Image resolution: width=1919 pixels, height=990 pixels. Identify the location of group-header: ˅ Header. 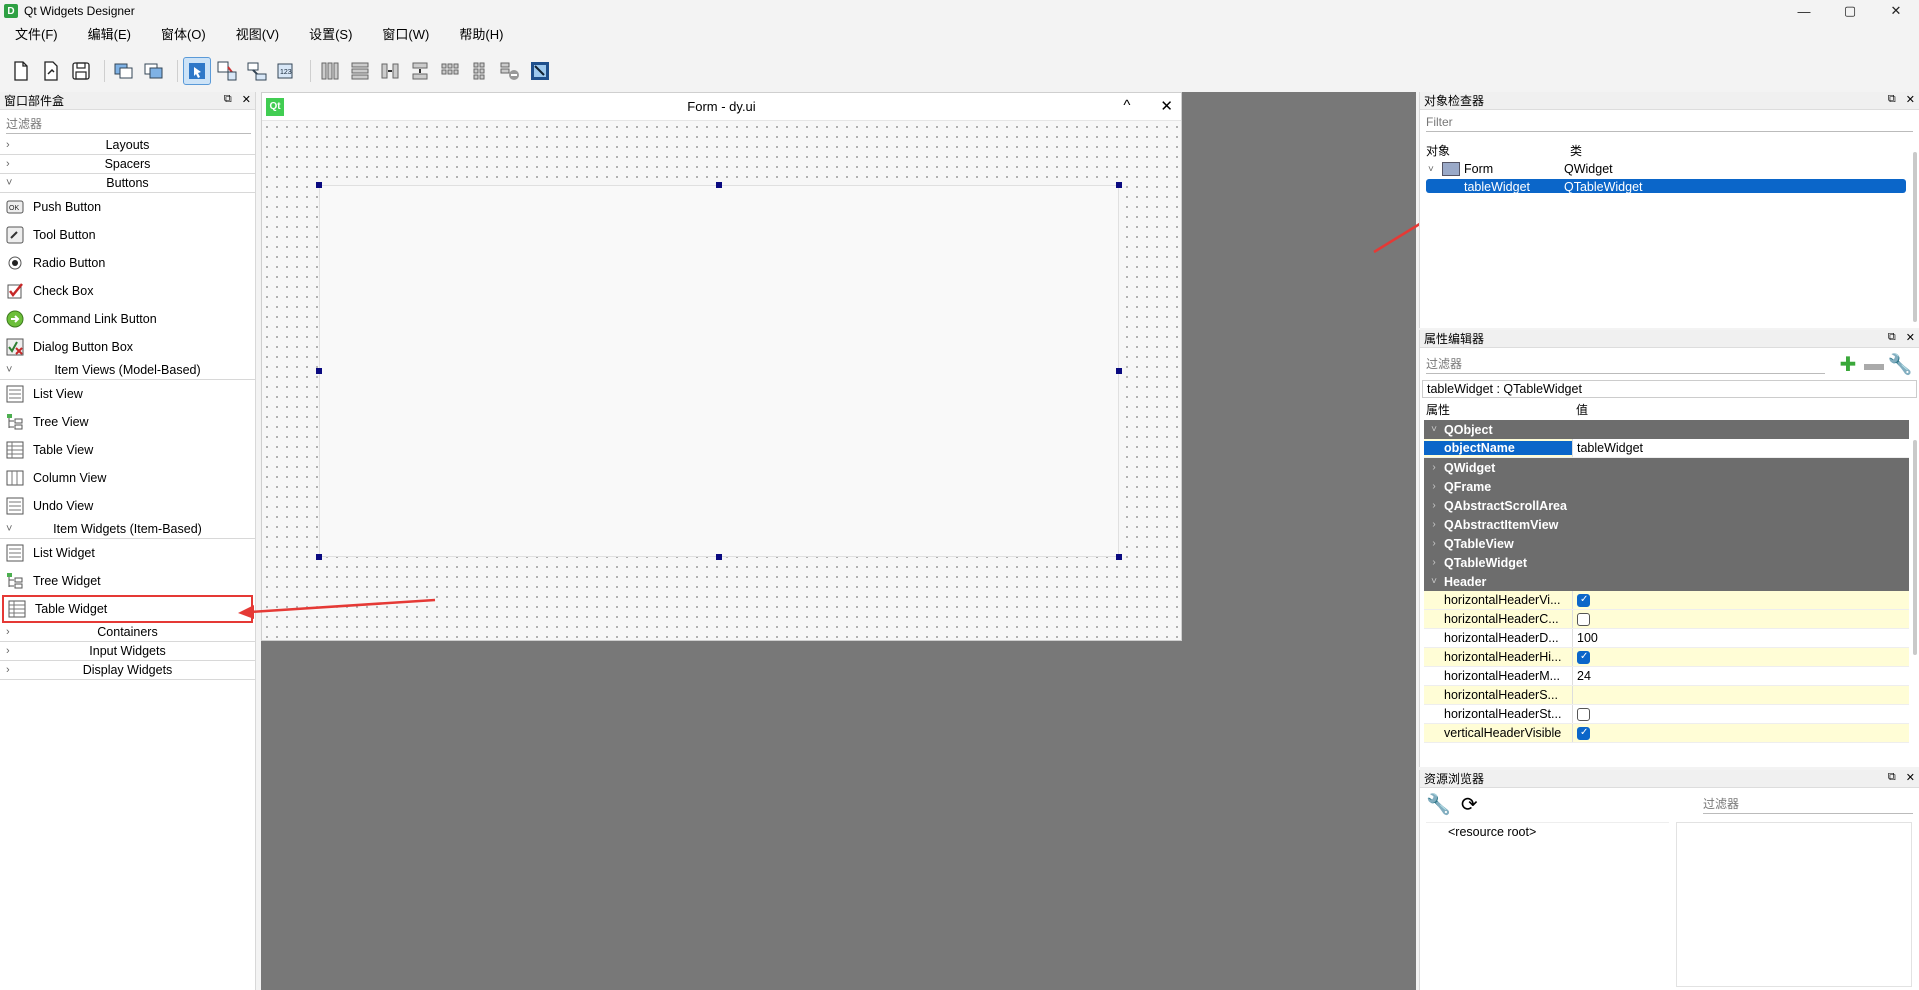
(1666, 581).